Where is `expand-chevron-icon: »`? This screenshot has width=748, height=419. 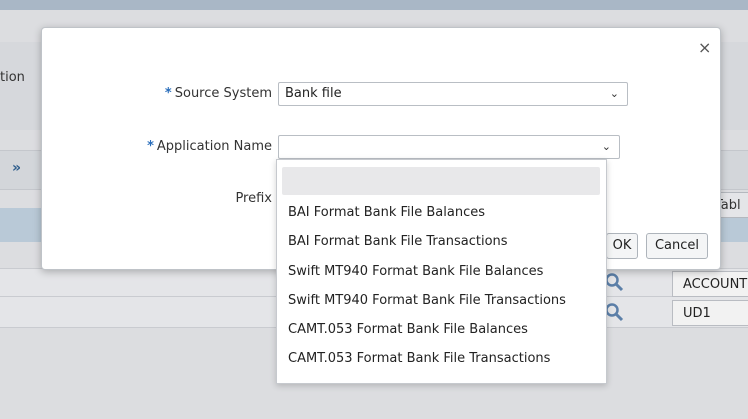 expand-chevron-icon: » is located at coordinates (16, 168).